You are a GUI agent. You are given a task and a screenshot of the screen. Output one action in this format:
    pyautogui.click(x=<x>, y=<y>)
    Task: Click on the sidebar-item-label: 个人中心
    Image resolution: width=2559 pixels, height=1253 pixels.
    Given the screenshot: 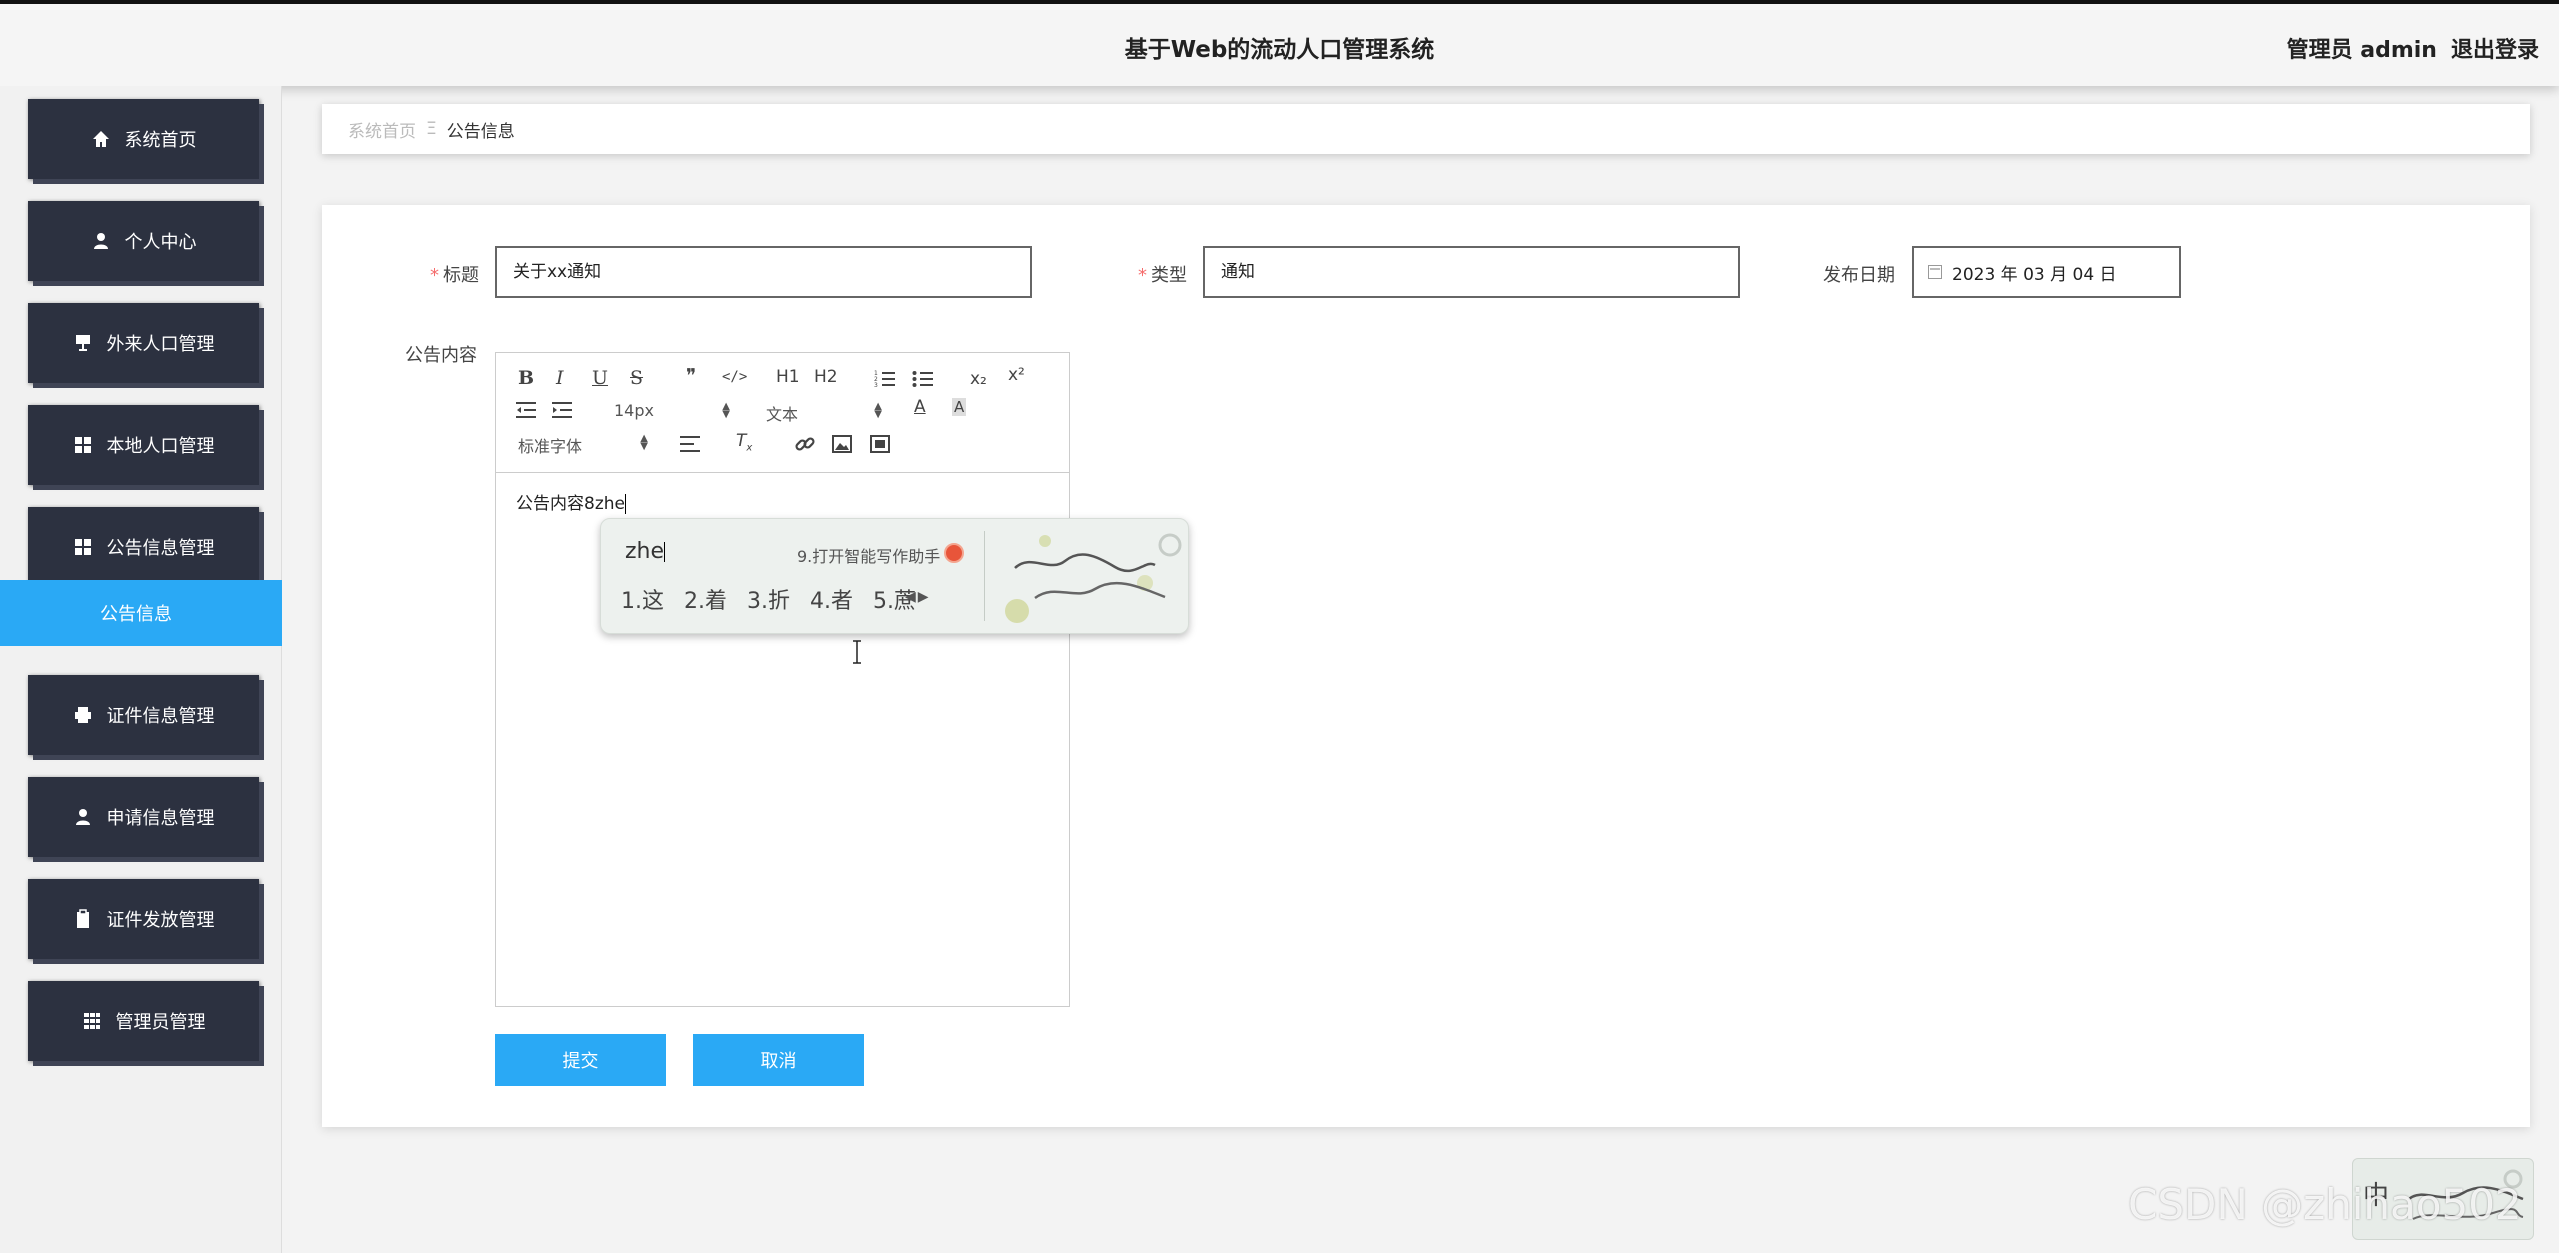 What is the action you would take?
    pyautogui.click(x=160, y=242)
    